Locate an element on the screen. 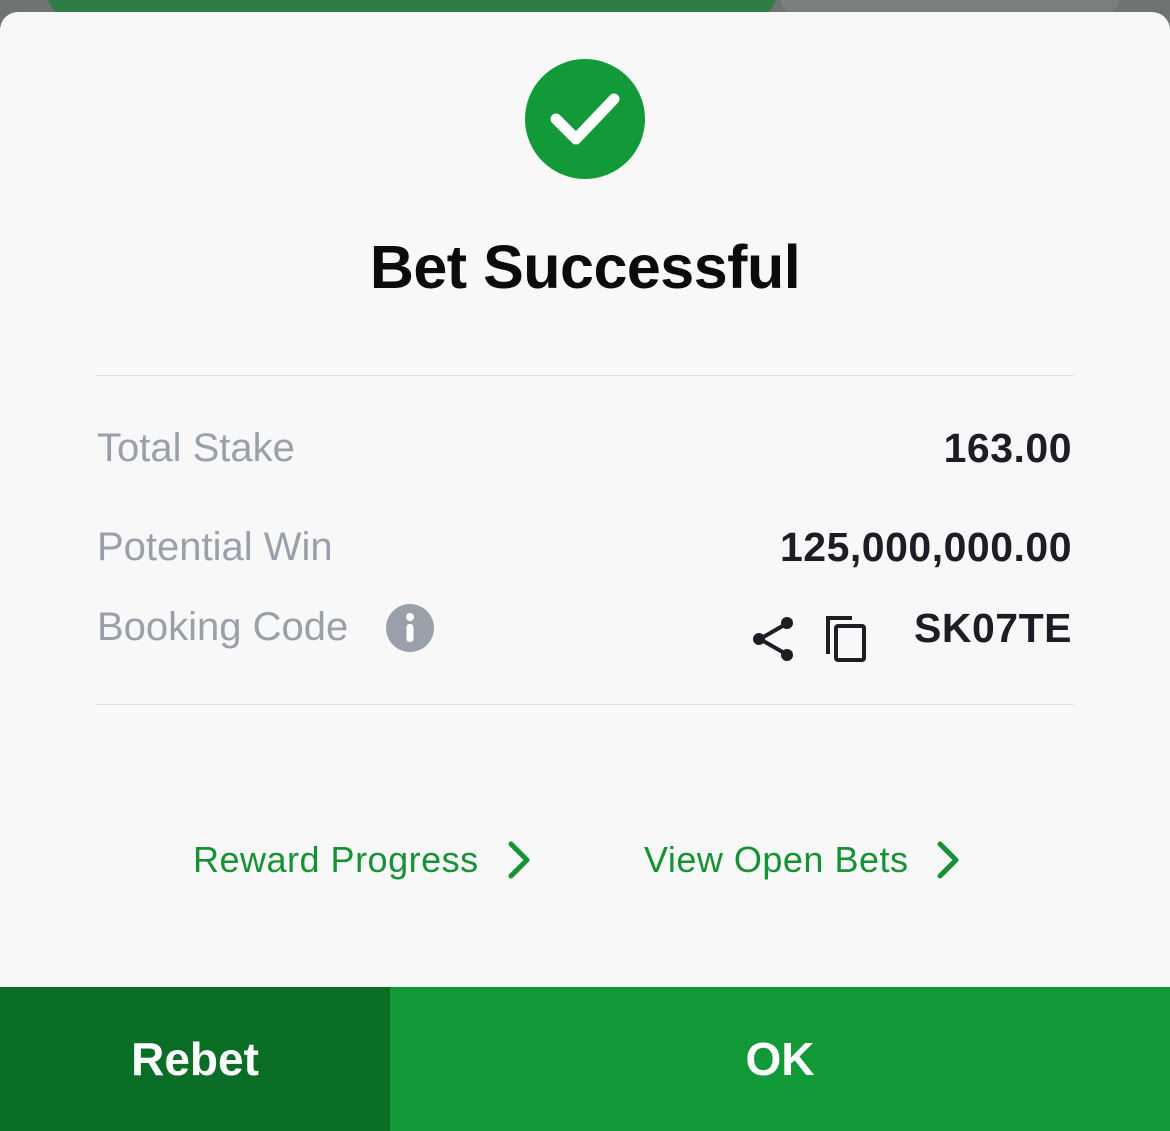 This screenshot has width=1170, height=1131. view-open-bets-label: View Open Bets is located at coordinates (776, 859).